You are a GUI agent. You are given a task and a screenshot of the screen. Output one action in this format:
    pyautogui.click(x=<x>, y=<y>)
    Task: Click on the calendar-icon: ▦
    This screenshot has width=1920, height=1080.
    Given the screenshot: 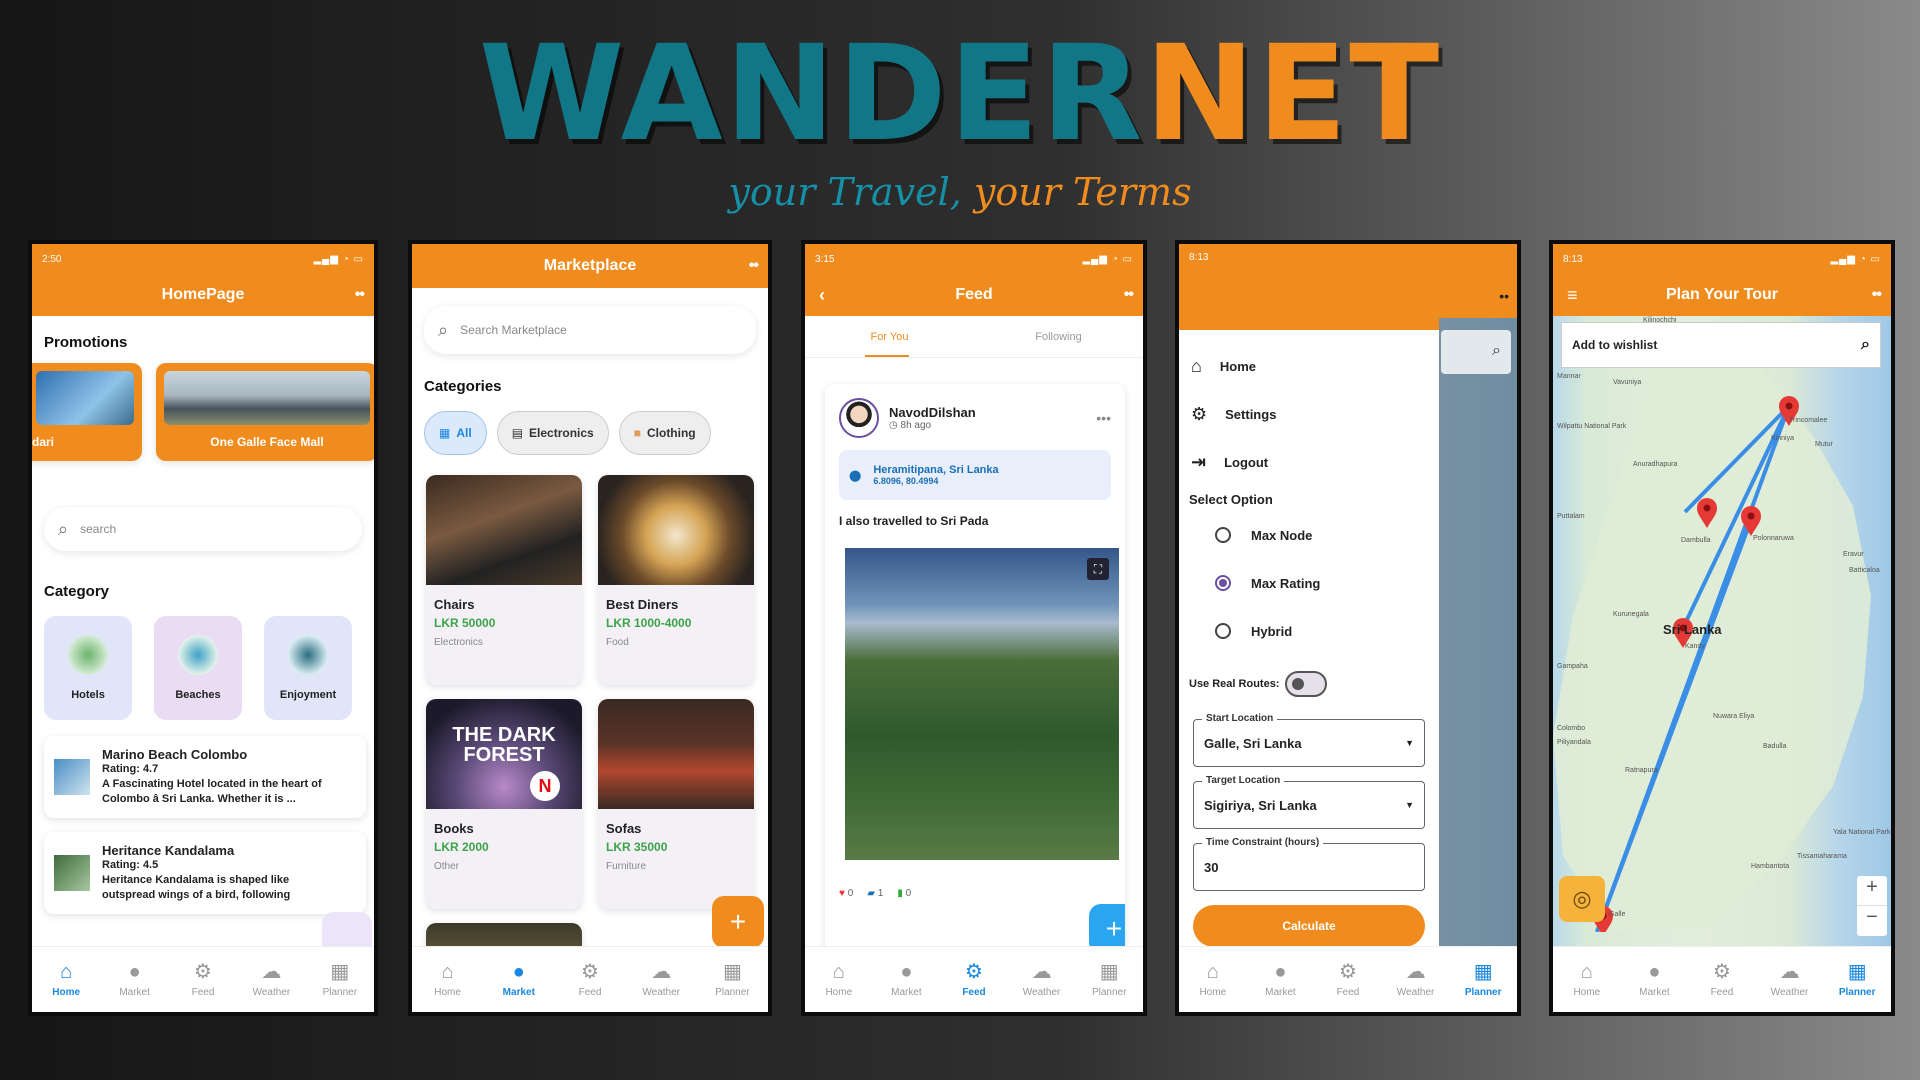 What is the action you would take?
    pyautogui.click(x=340, y=972)
    